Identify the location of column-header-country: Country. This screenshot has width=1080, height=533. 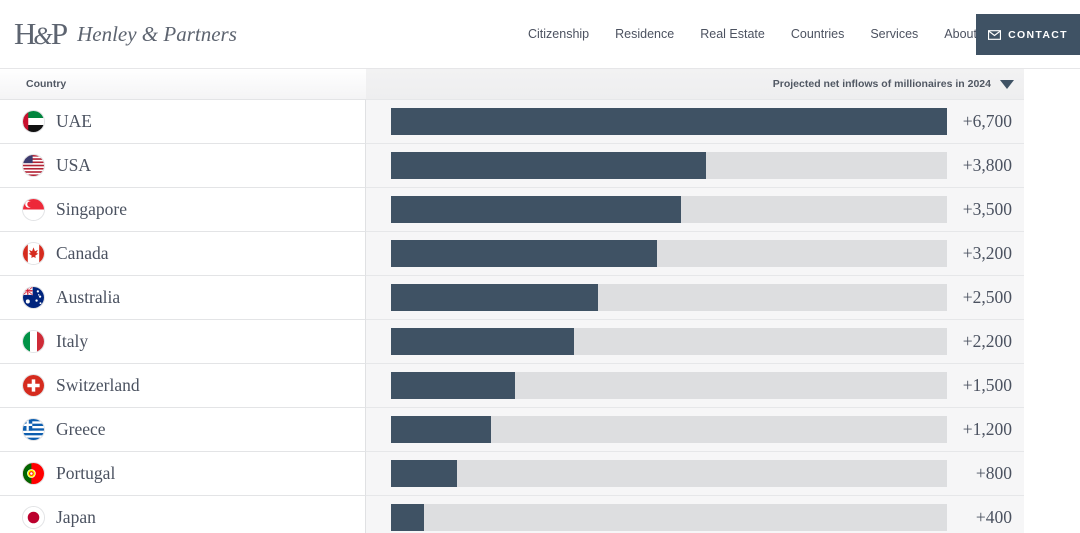
(183, 84).